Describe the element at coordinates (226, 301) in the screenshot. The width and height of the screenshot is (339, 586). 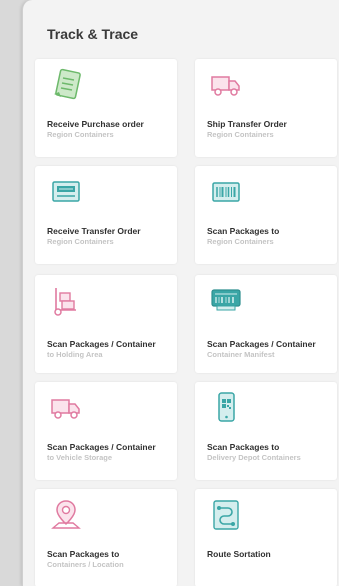
I see `barcode-scanner-icon` at that location.